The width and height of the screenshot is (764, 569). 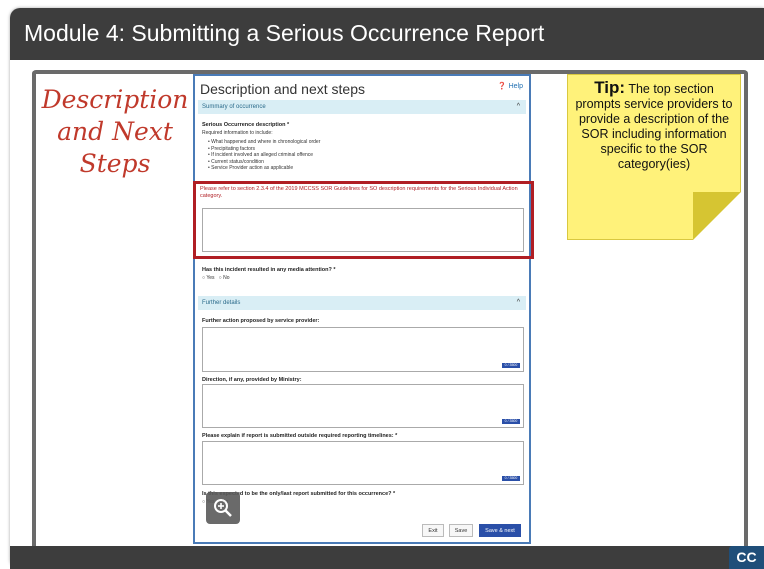 I want to click on zoom-in-icon, so click(x=223, y=508).